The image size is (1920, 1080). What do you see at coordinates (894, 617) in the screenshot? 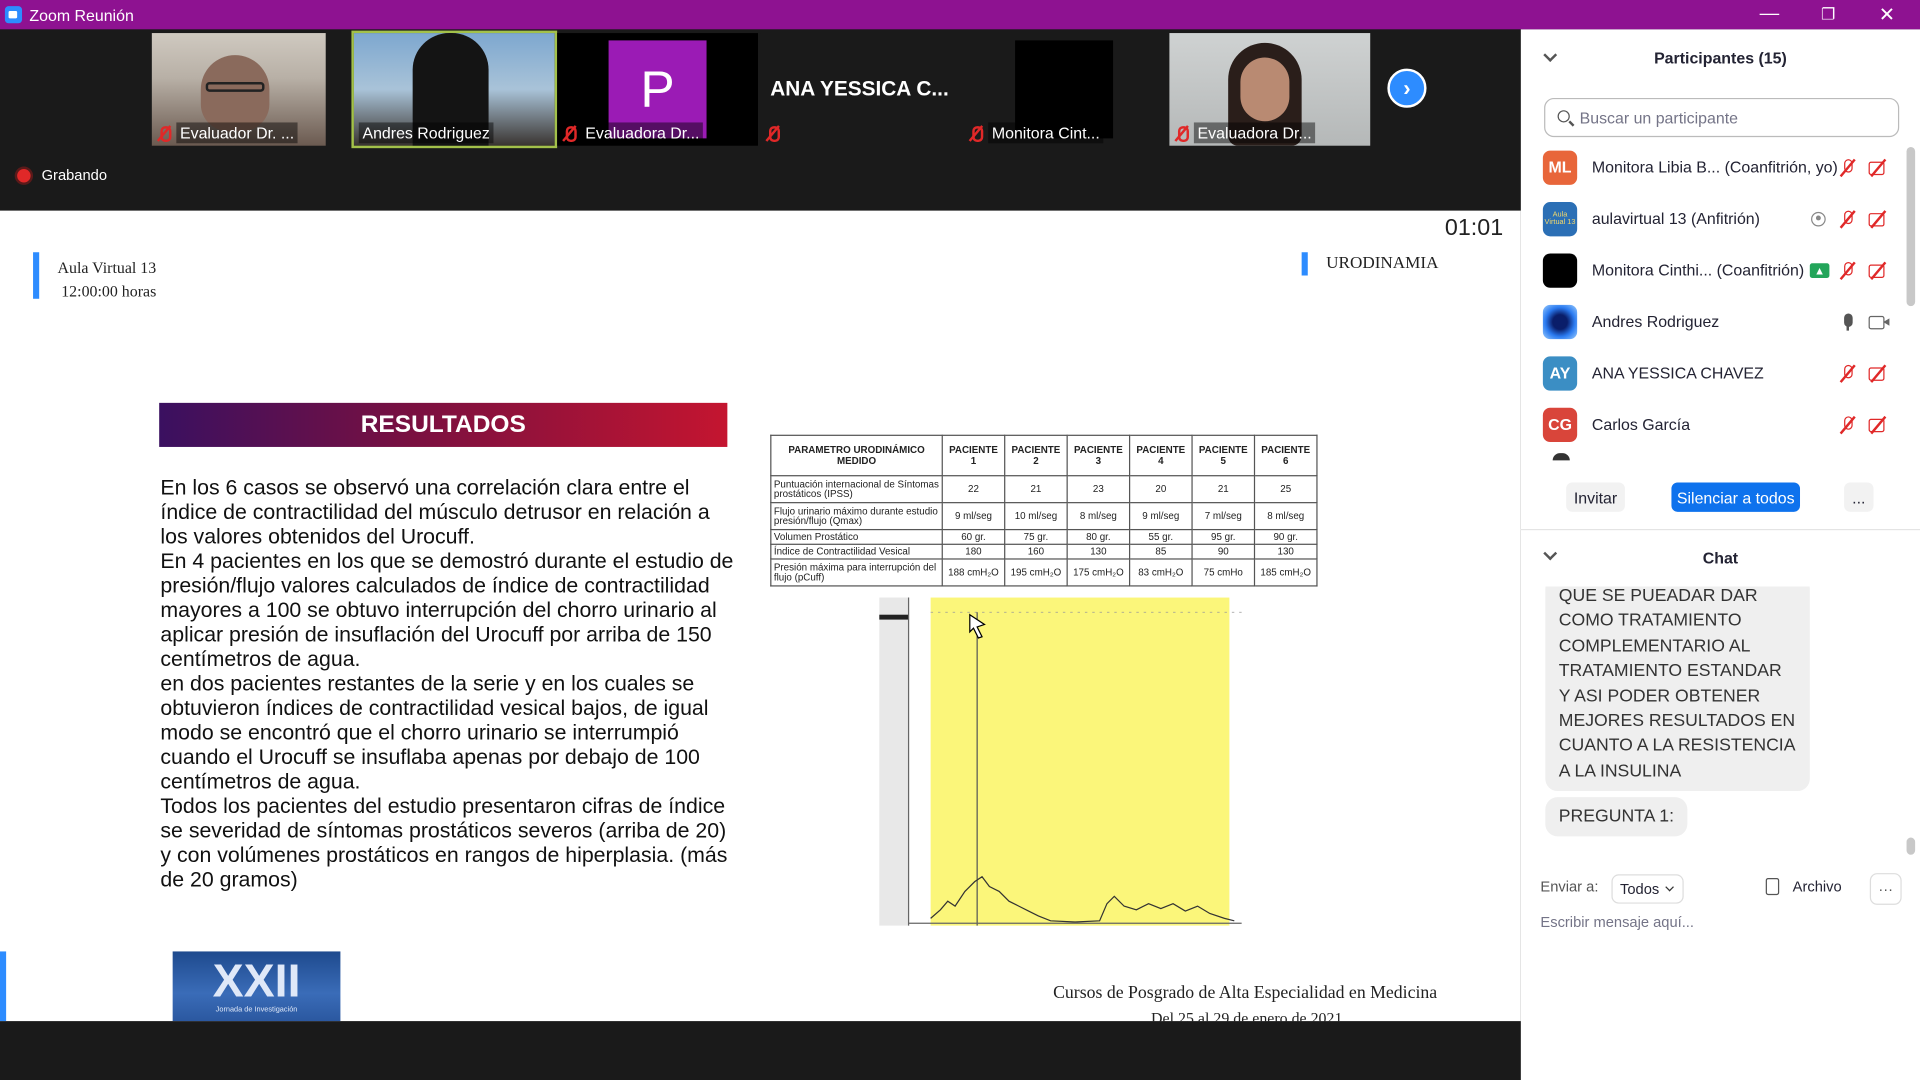
I see `plot-axis-mark` at bounding box center [894, 617].